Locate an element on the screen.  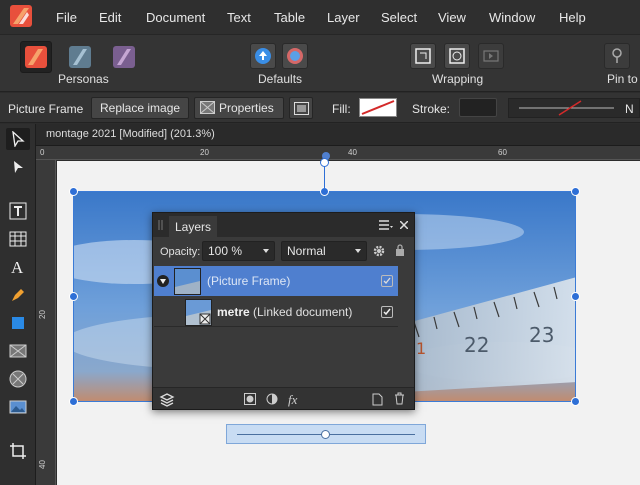
resize-handle-left is located at coordinates (73, 296).